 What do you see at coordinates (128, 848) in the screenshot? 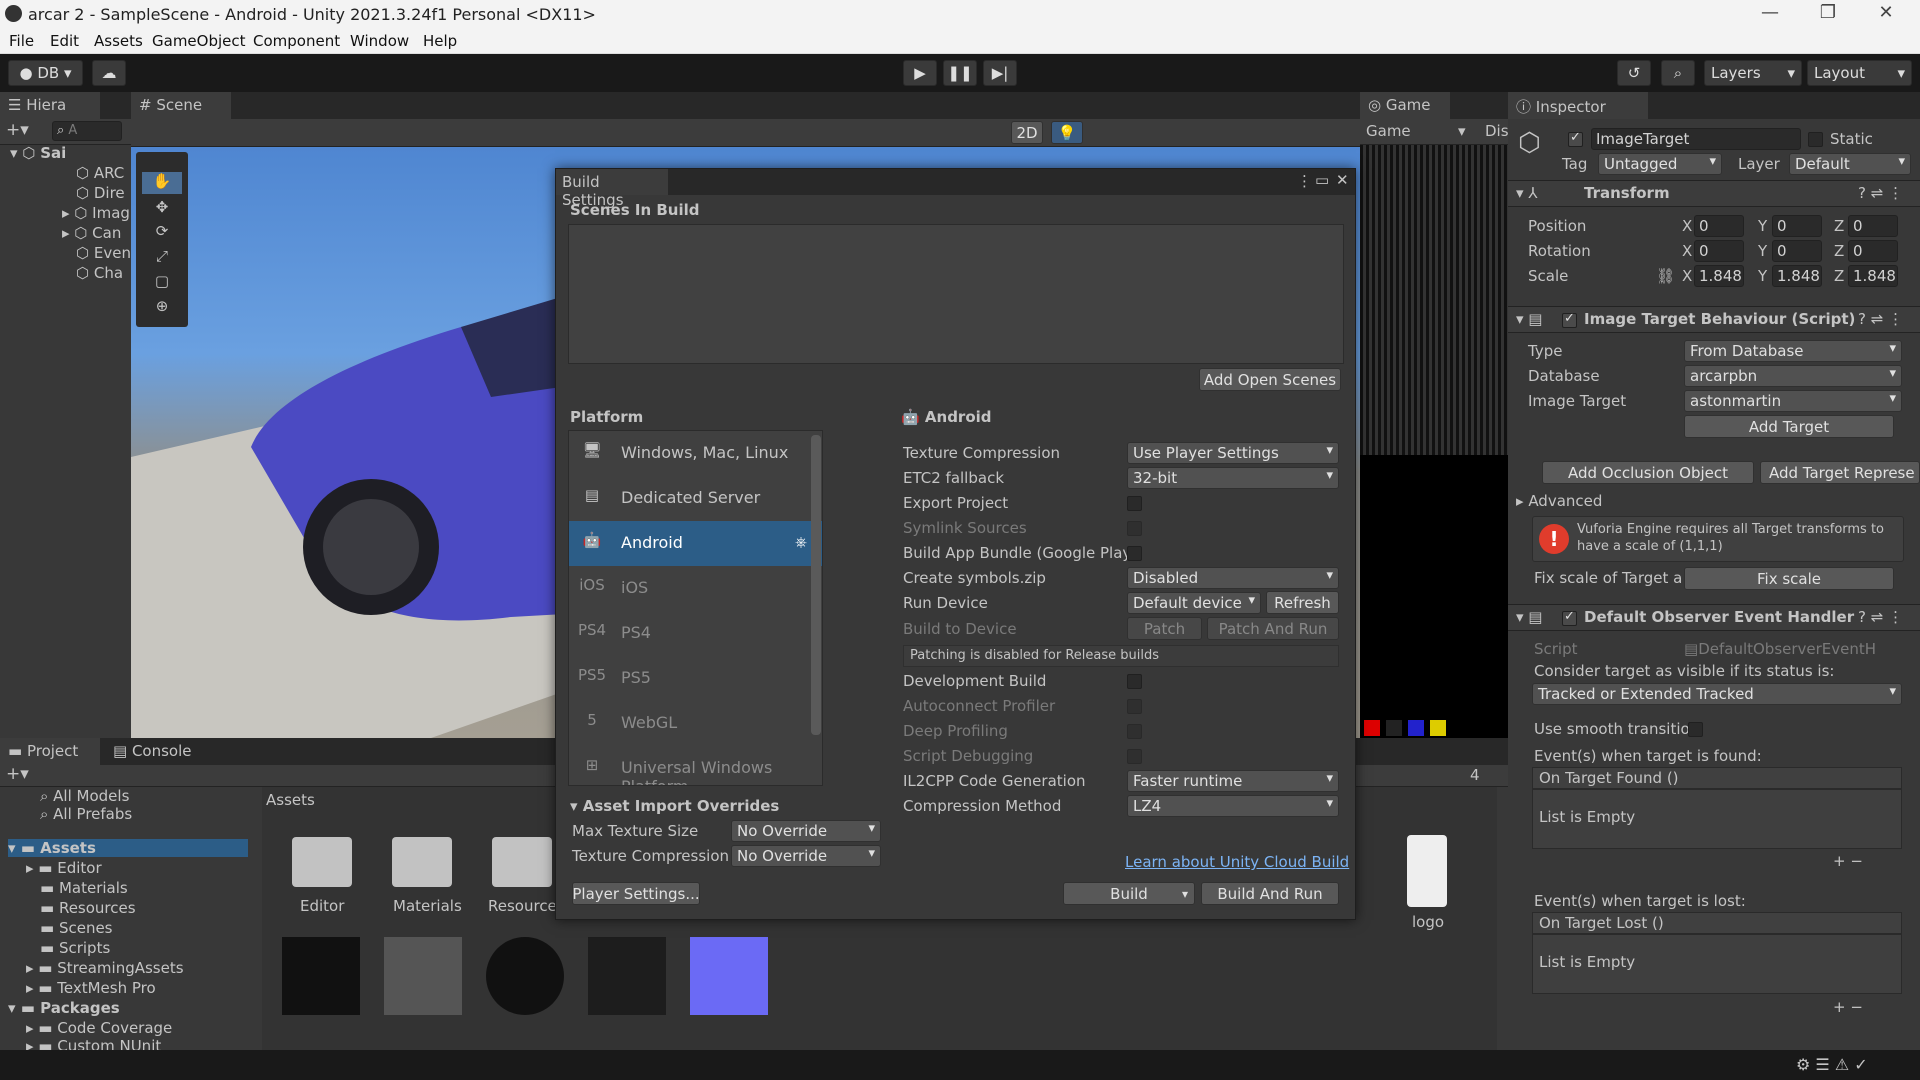
I see `tree-assets: ▾ ▬ Assets` at bounding box center [128, 848].